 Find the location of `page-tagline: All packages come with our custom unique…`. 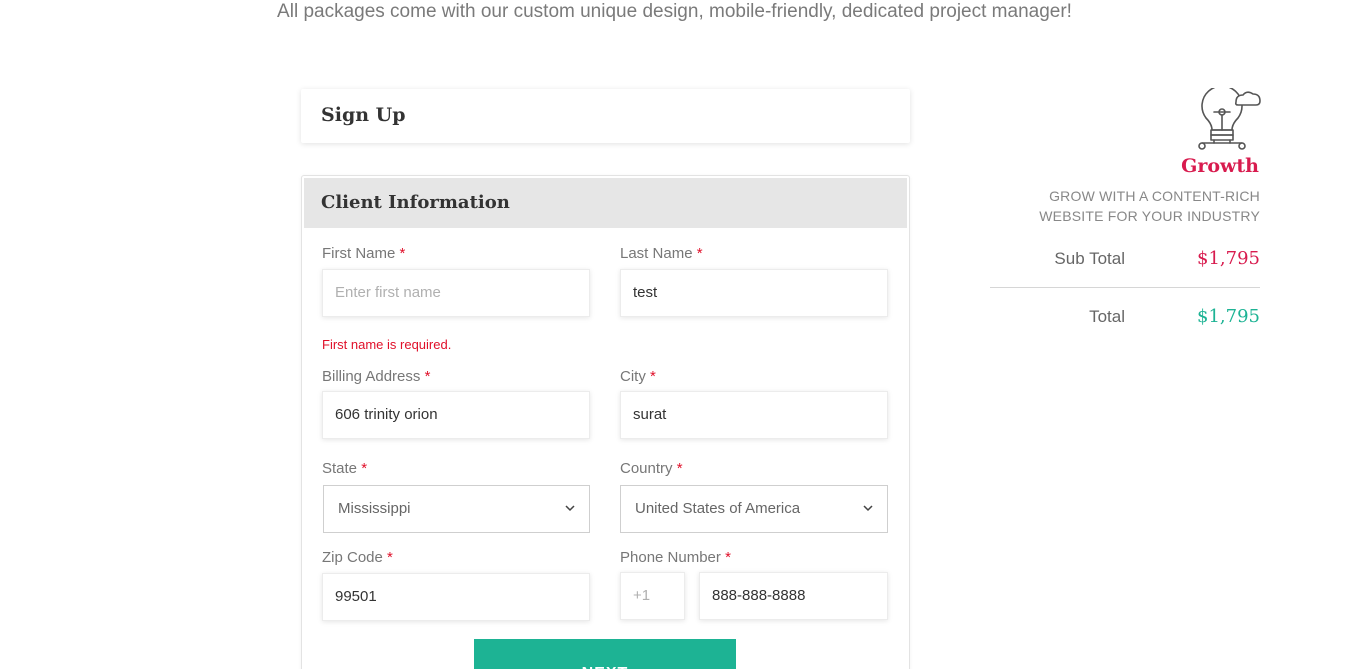

page-tagline: All packages come with our custom unique… is located at coordinates (674, 12).